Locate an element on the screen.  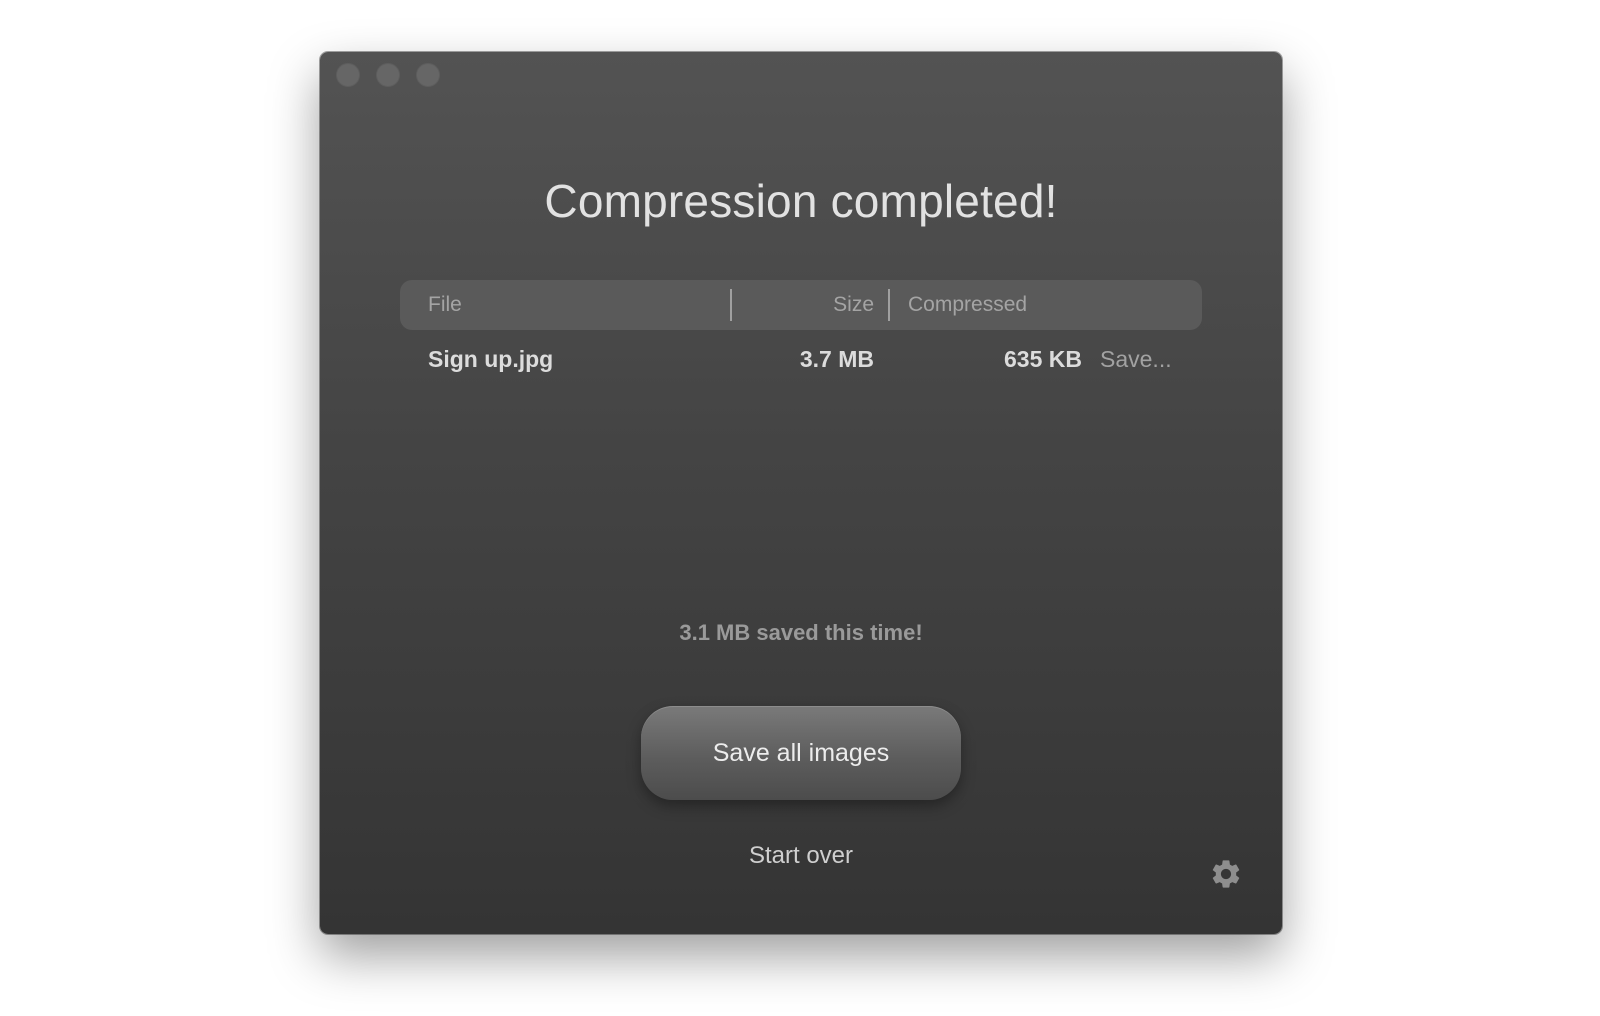
window-controls is located at coordinates (388, 75).